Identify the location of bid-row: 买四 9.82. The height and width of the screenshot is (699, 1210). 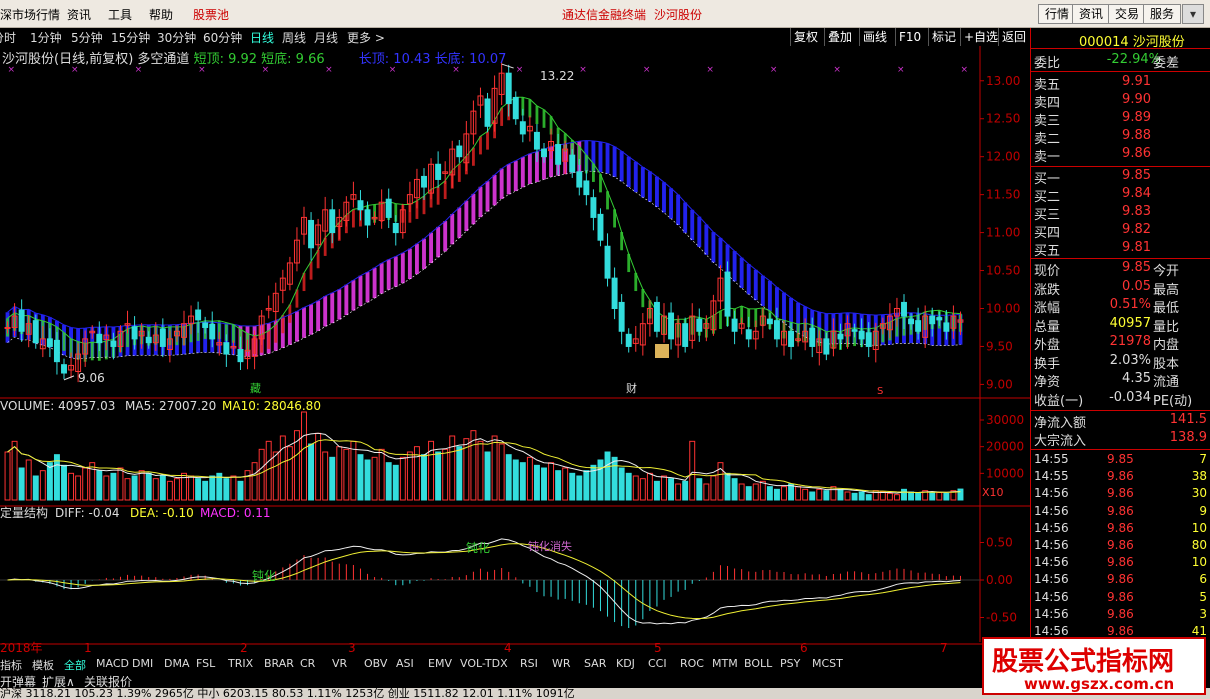
(1120, 231).